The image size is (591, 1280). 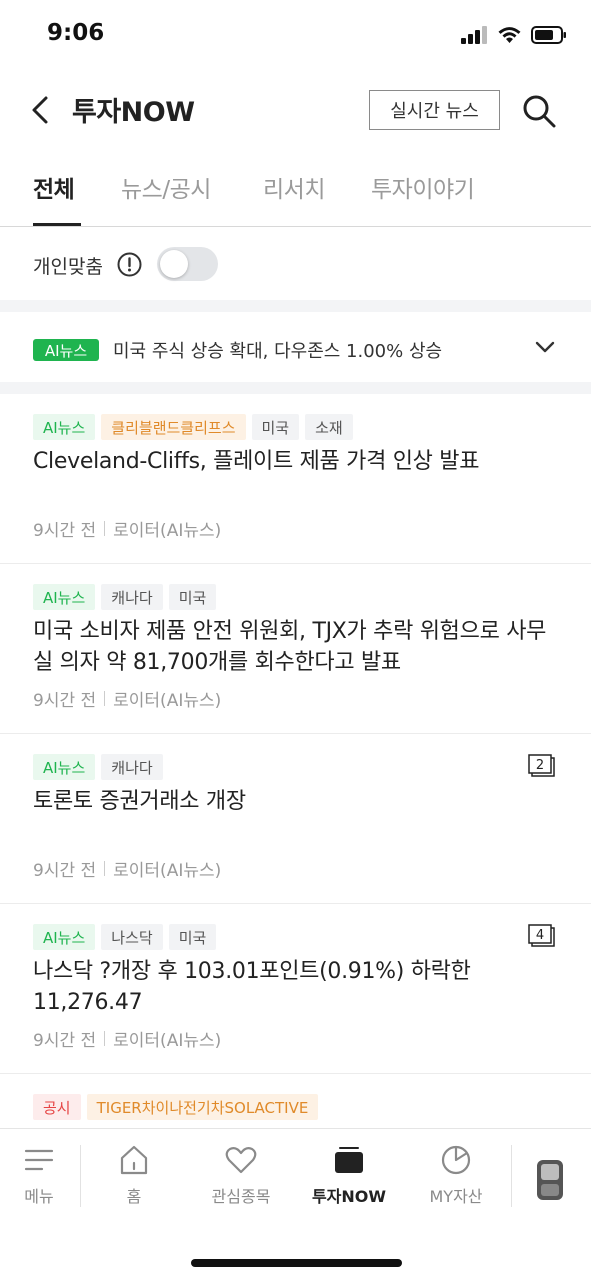 I want to click on tab-all: 전체, so click(x=54, y=187).